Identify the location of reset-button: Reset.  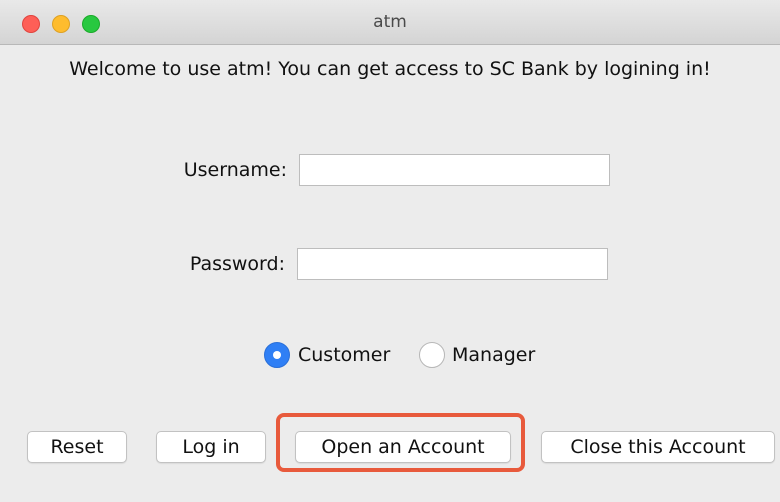
(77, 447).